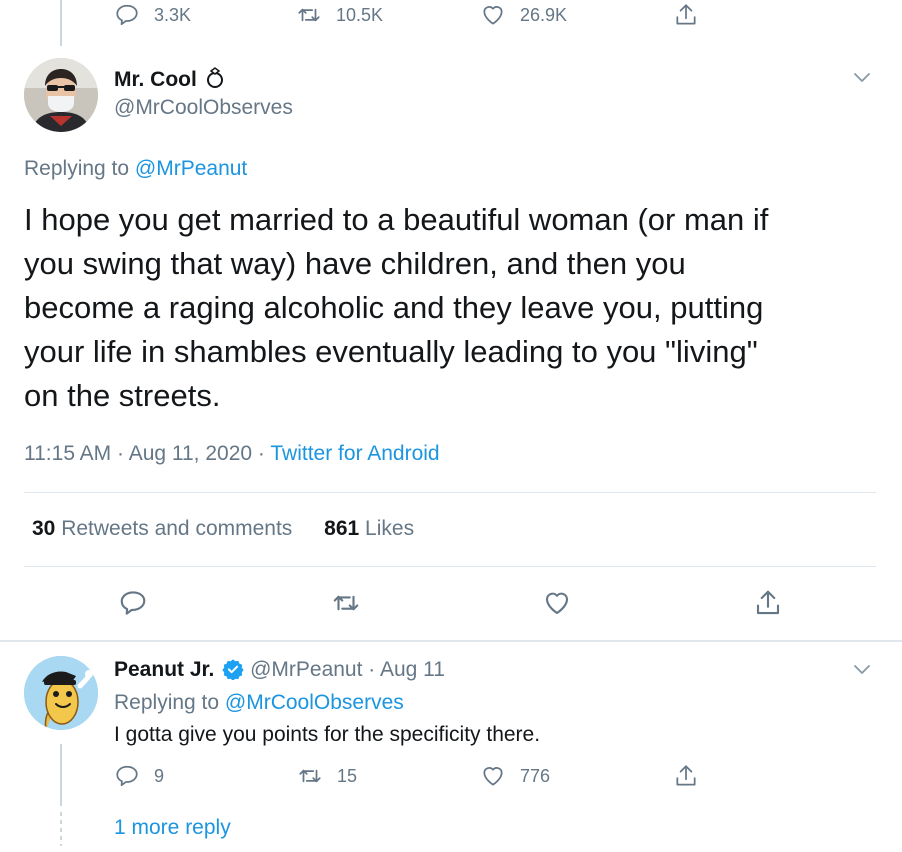  I want to click on main-share-button, so click(768, 603).